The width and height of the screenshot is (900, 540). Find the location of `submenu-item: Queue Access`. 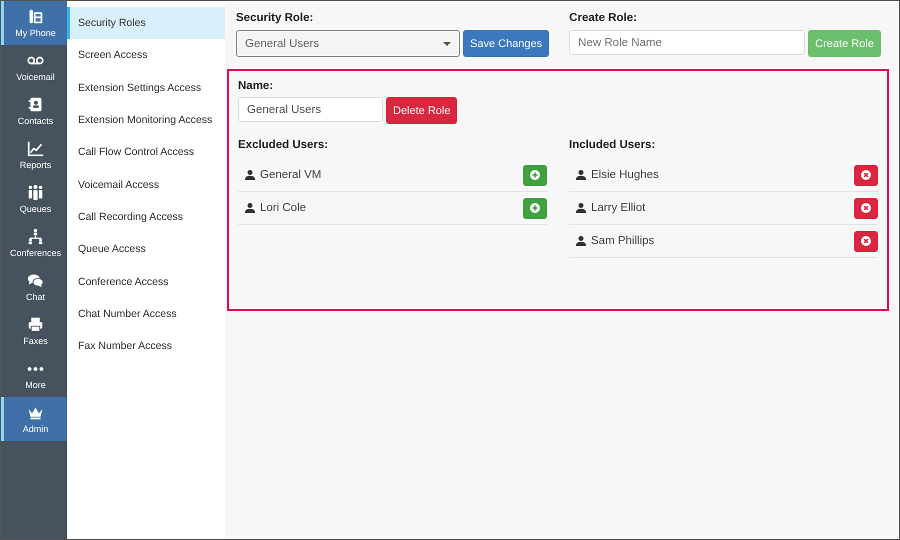

submenu-item: Queue Access is located at coordinates (146, 249).